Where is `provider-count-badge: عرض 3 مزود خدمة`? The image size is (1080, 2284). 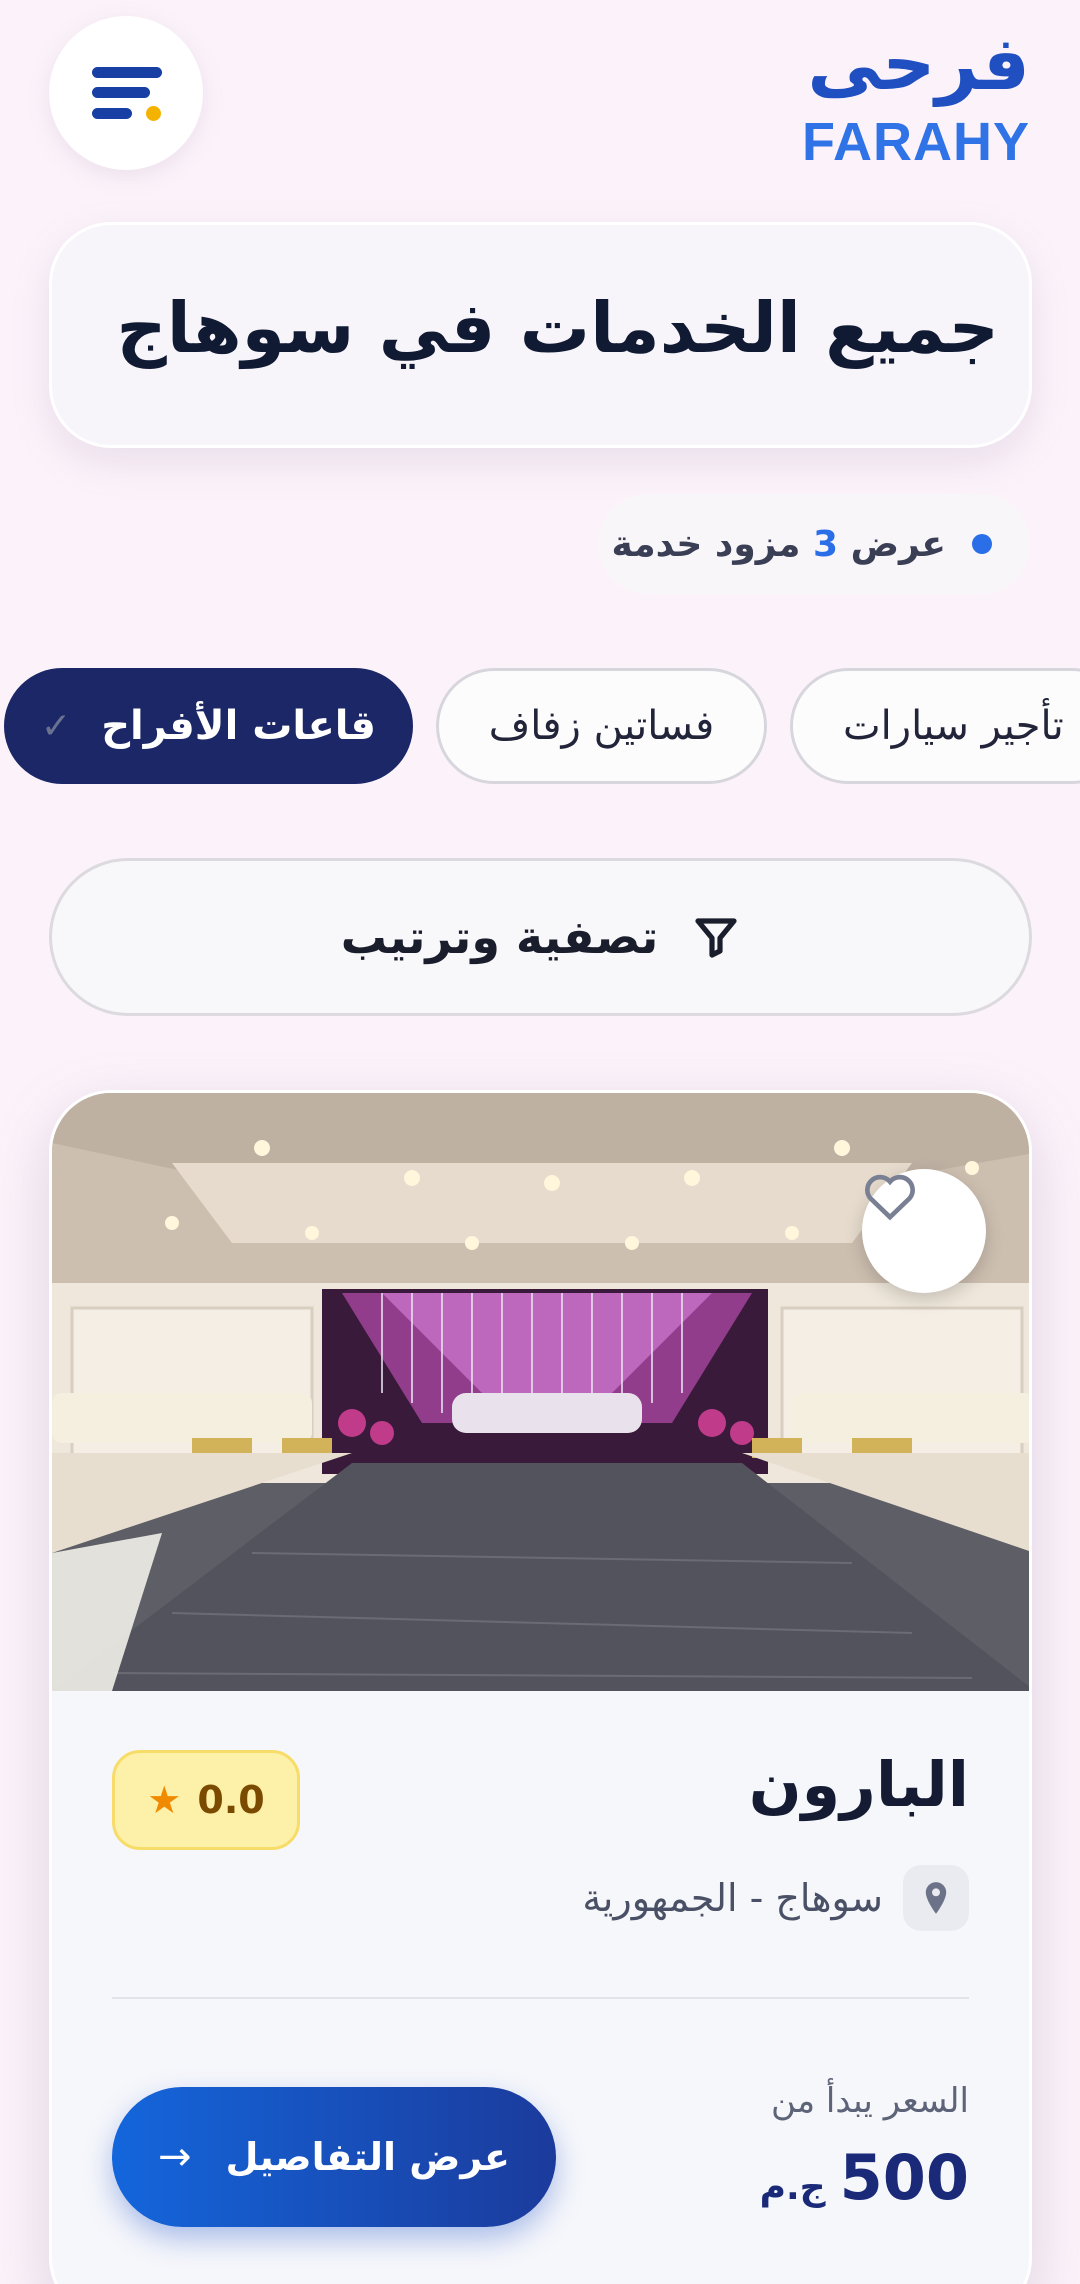 provider-count-badge: عرض 3 مزود خدمة is located at coordinates (814, 544).